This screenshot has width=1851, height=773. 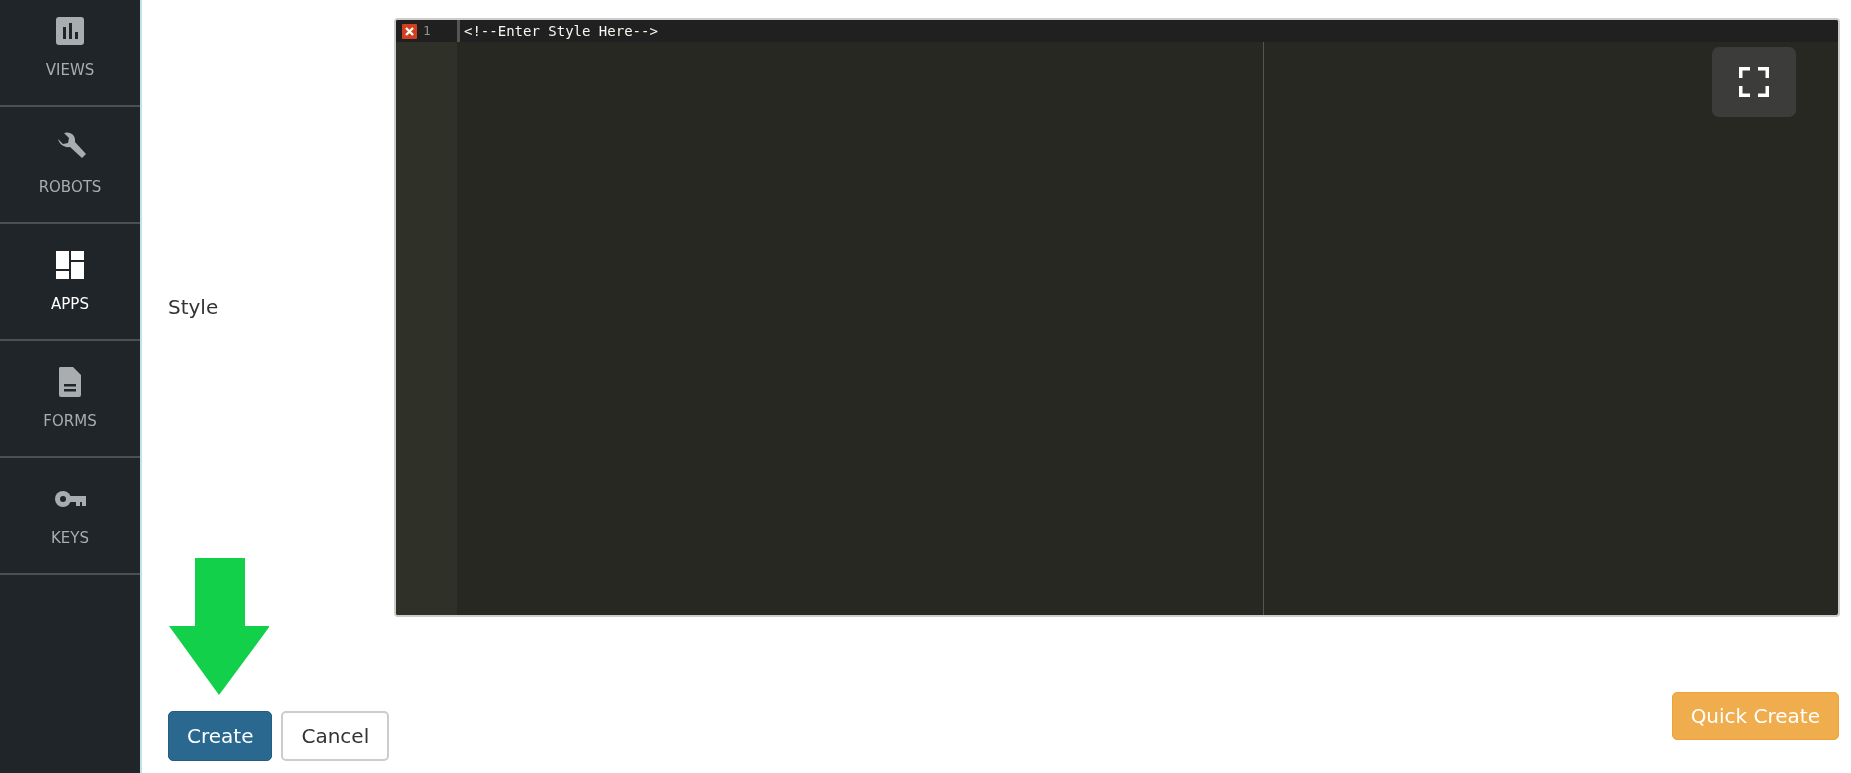 I want to click on create-button: Create, so click(x=220, y=736).